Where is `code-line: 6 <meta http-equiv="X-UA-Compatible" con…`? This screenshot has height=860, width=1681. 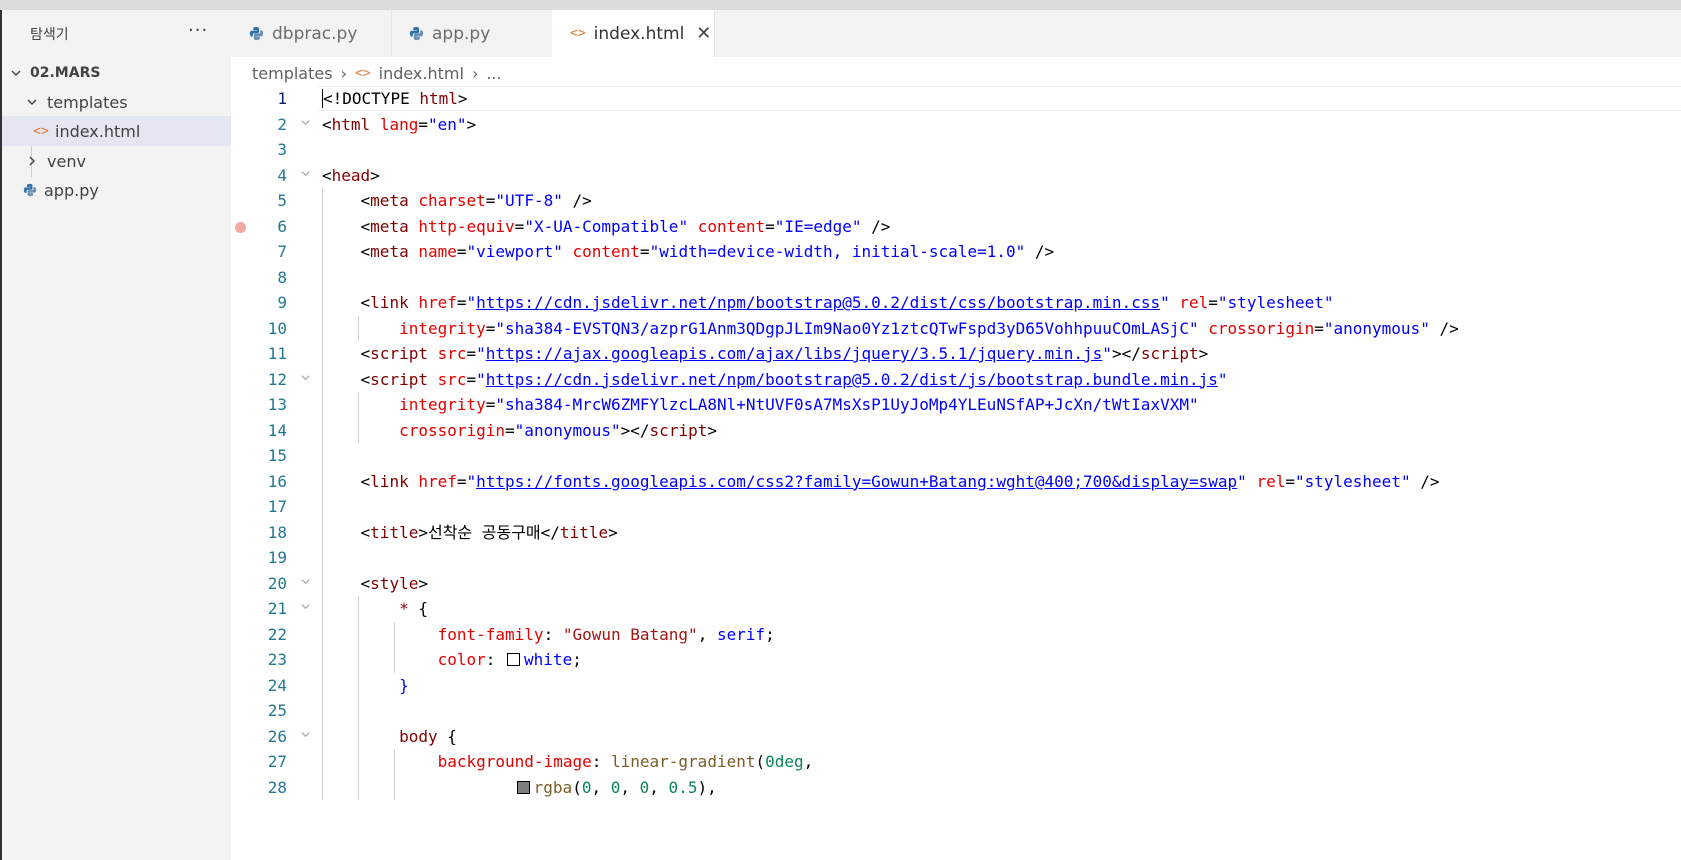 code-line: 6 <meta http-equiv="X-UA-Compatible" con… is located at coordinates (956, 227).